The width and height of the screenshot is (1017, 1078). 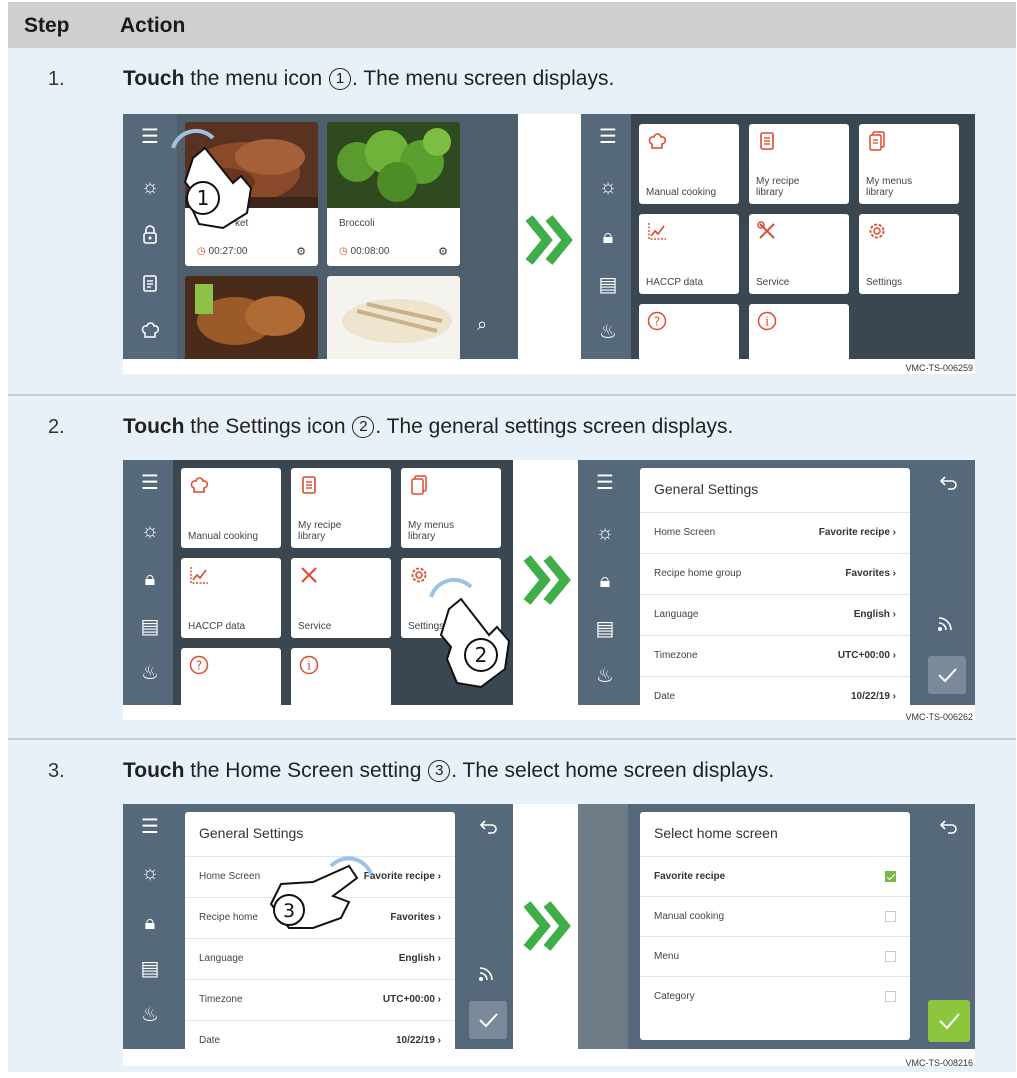 What do you see at coordinates (909, 254) in the screenshot?
I see `tile-settings: Settings` at bounding box center [909, 254].